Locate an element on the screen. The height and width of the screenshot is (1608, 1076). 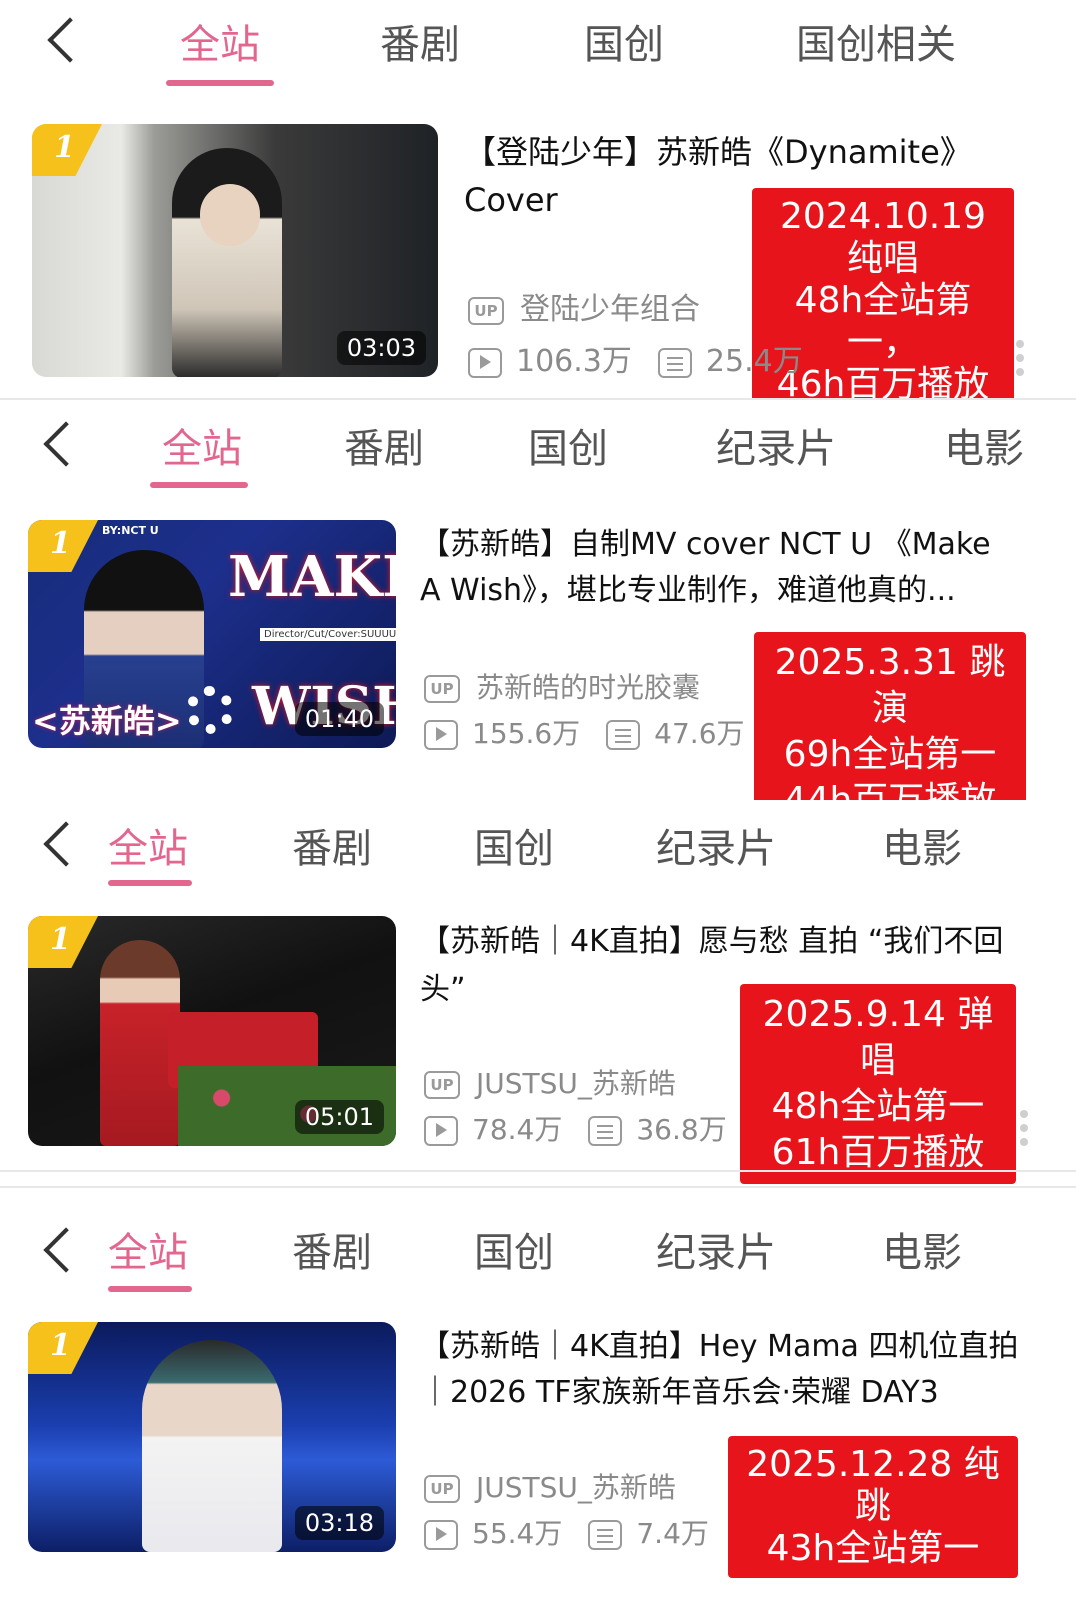
ranking-note-badge: 2025.12.28 纯跳 43h全站第一 is located at coordinates (873, 1507).